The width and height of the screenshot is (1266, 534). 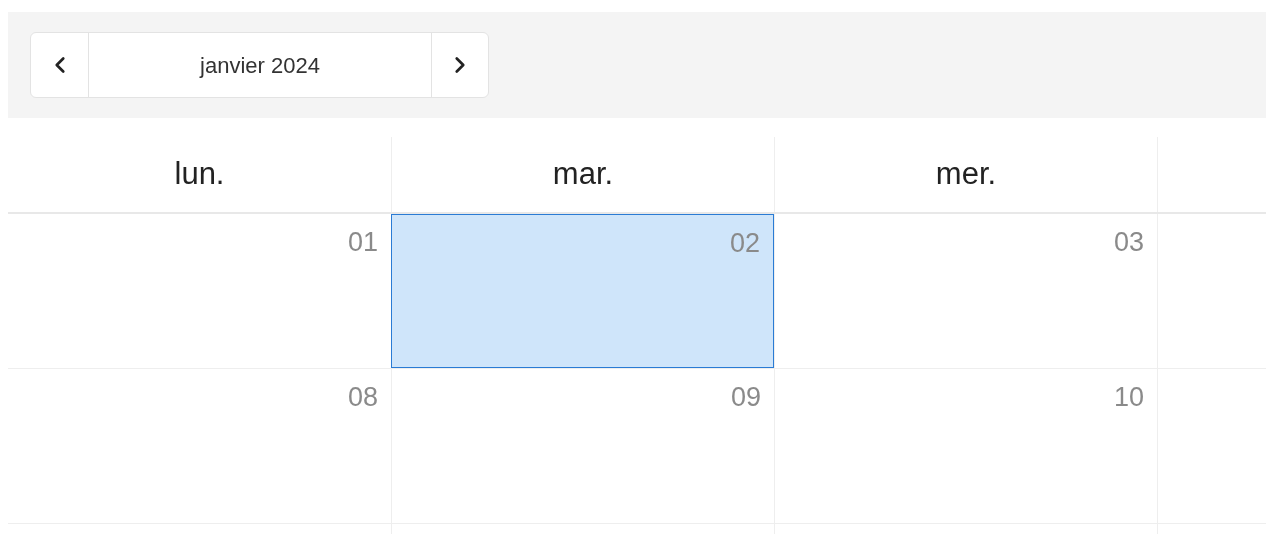 What do you see at coordinates (199, 291) in the screenshot?
I see `day-cell: 01` at bounding box center [199, 291].